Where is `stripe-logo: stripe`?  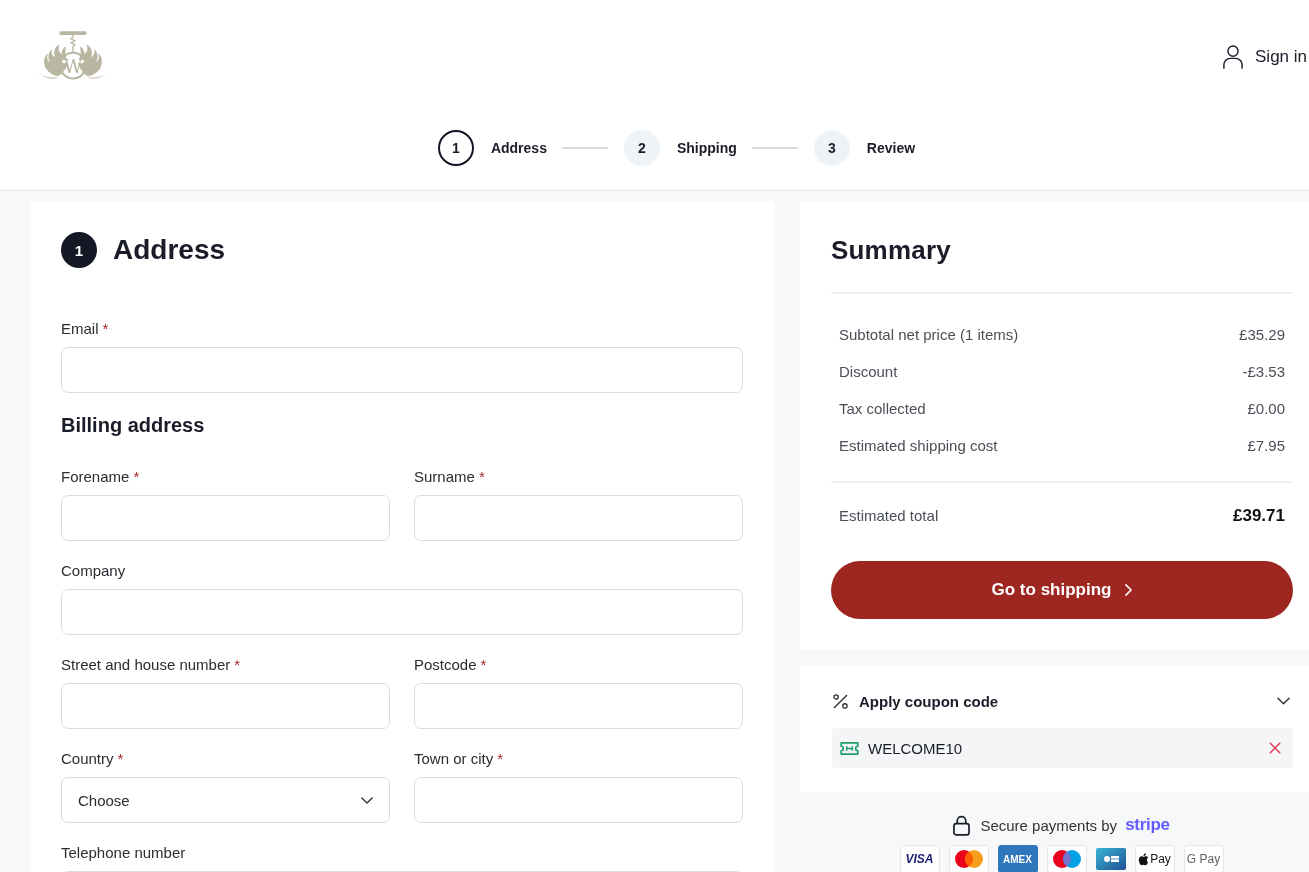
stripe-logo: stripe is located at coordinates (1147, 825).